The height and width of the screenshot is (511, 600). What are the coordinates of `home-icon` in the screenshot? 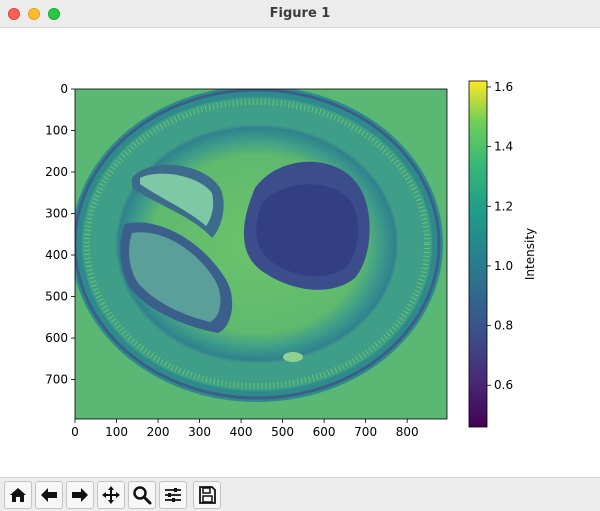 It's located at (18, 495).